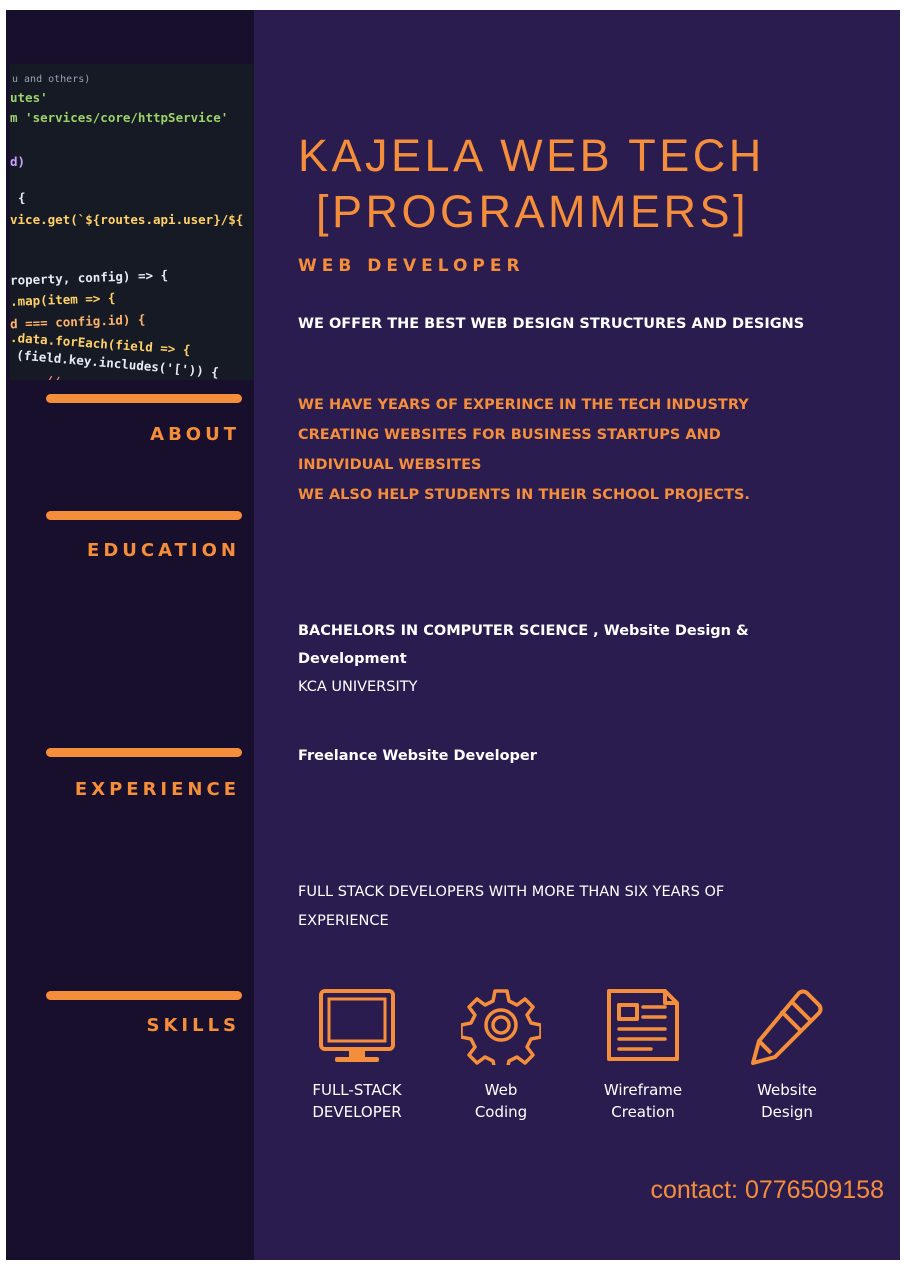  Describe the element at coordinates (18, 161) in the screenshot. I see `code-line: d)` at that location.